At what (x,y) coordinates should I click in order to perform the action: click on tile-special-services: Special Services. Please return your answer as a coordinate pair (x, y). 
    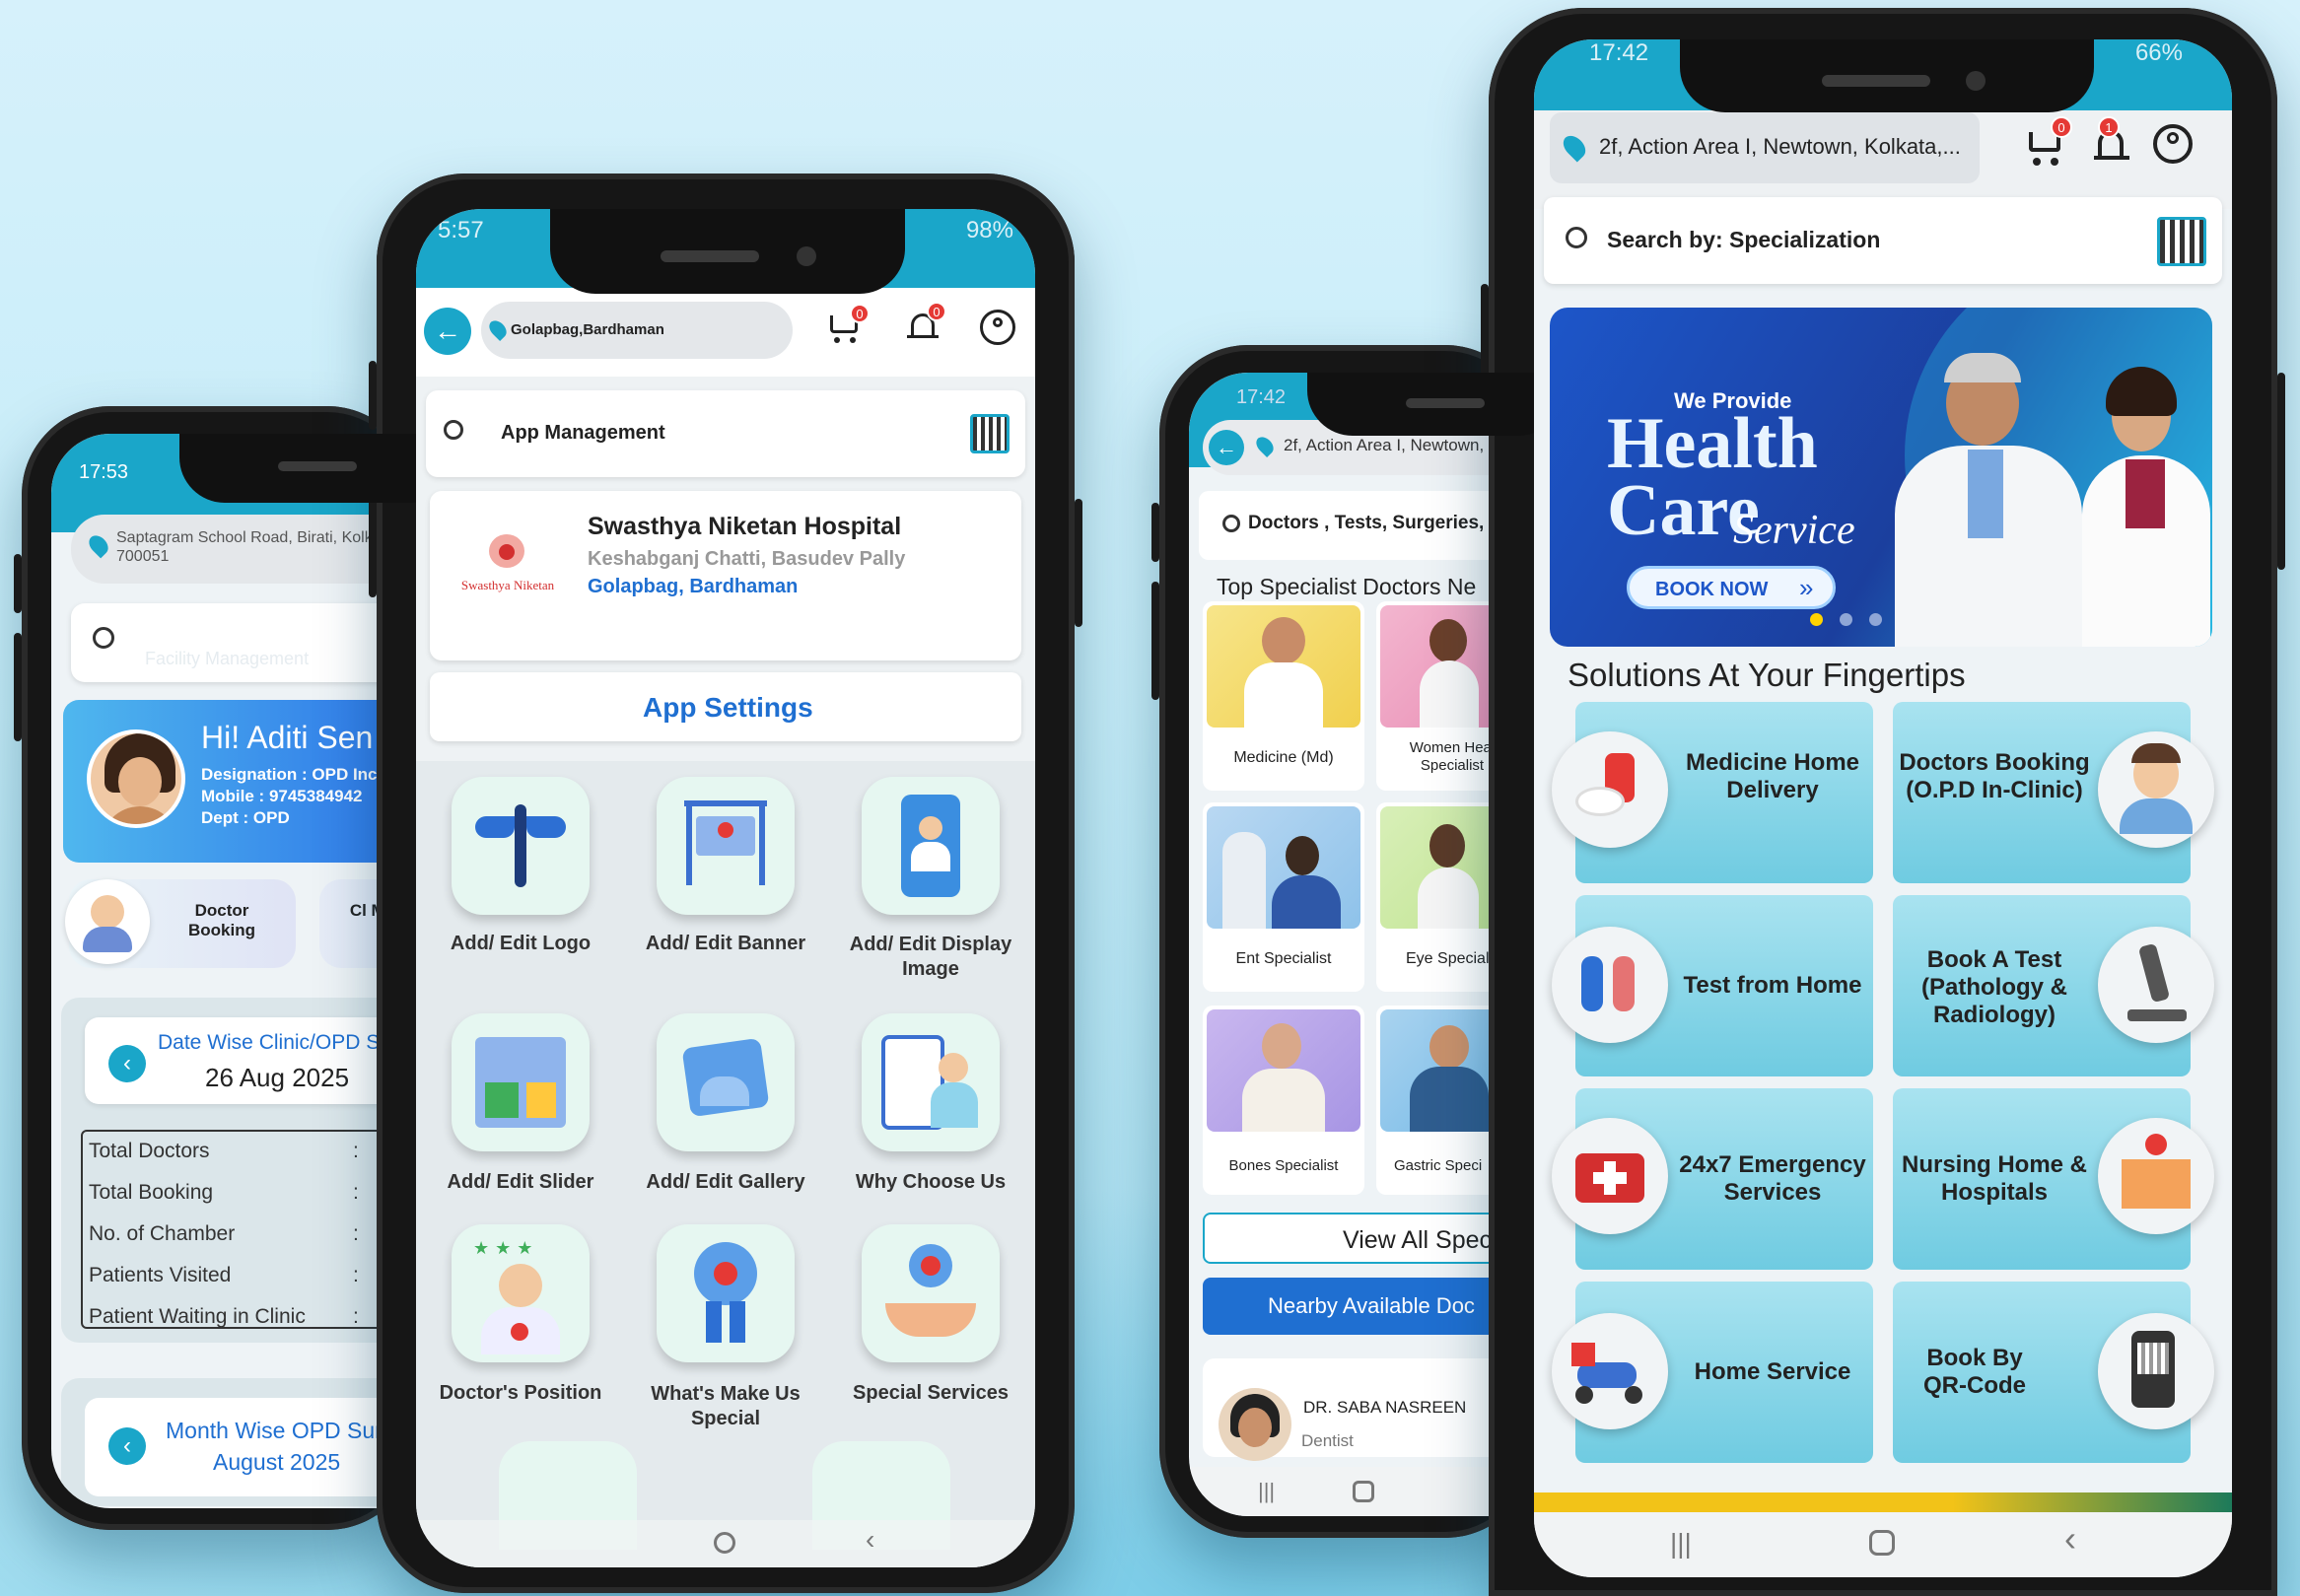
    Looking at the image, I should click on (930, 1323).